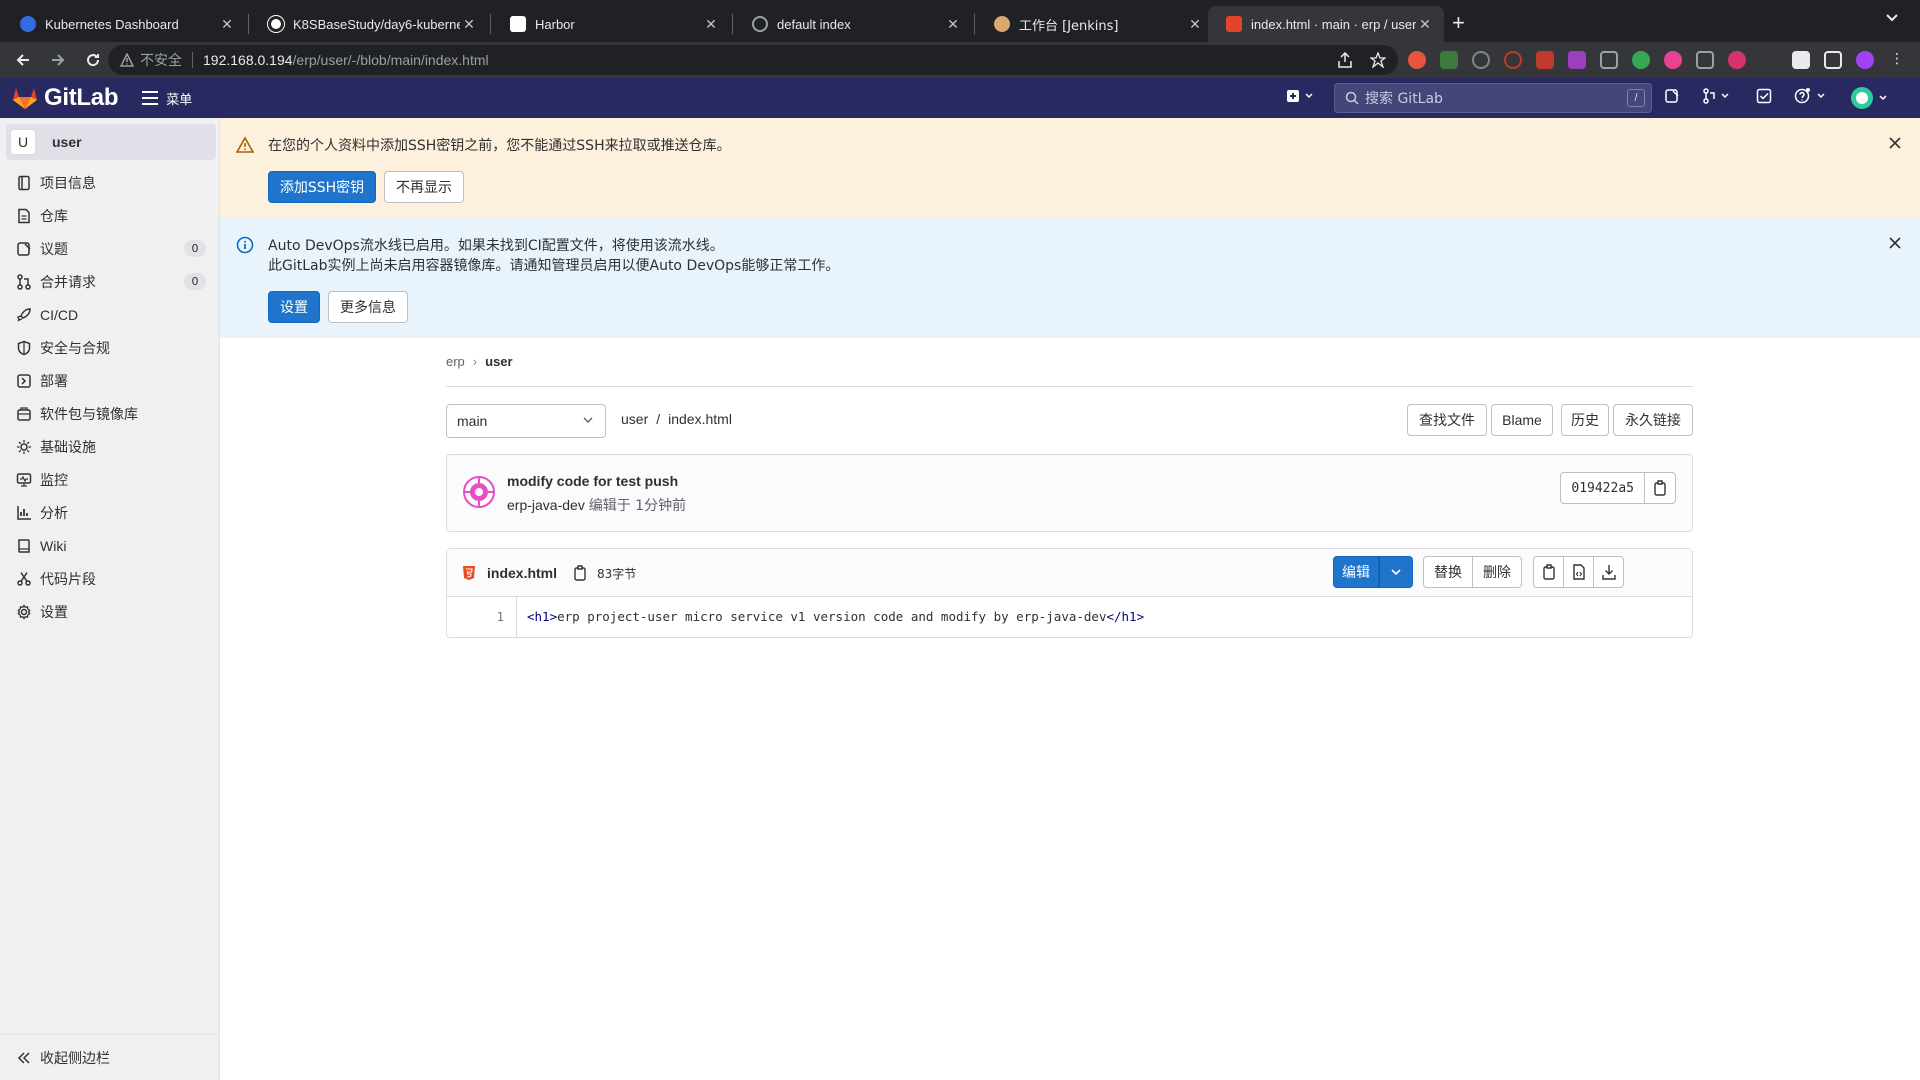 The width and height of the screenshot is (1920, 1080). What do you see at coordinates (1333, 24) in the screenshot?
I see `tab-title: index.html · main · erp / user ·` at bounding box center [1333, 24].